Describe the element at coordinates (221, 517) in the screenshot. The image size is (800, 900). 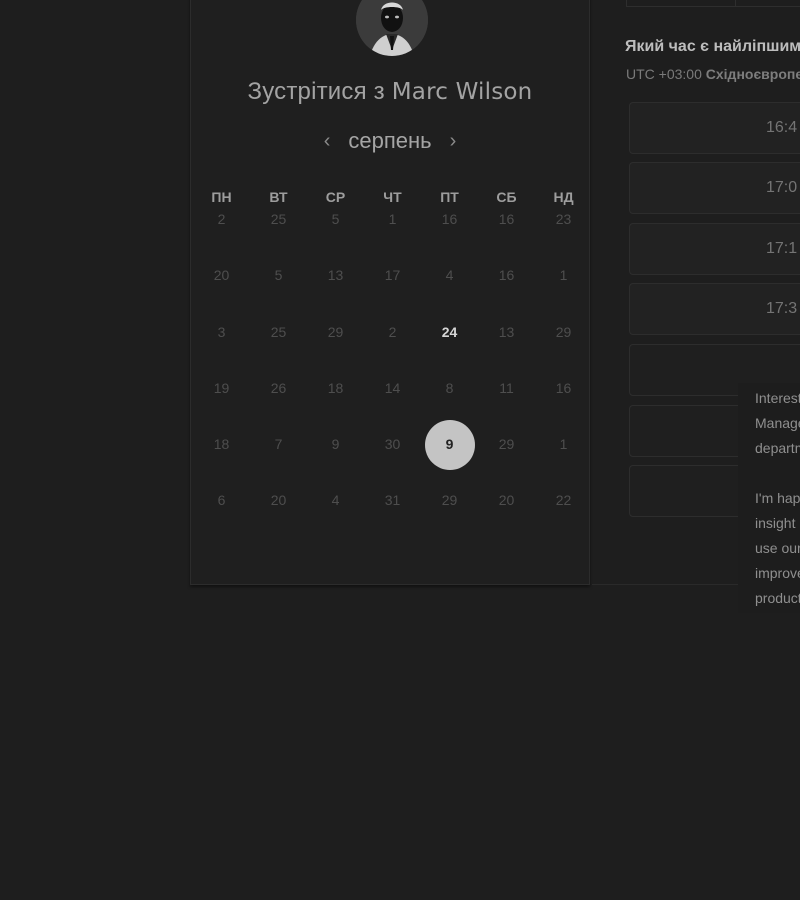
I see `calendar-day: 6` at that location.